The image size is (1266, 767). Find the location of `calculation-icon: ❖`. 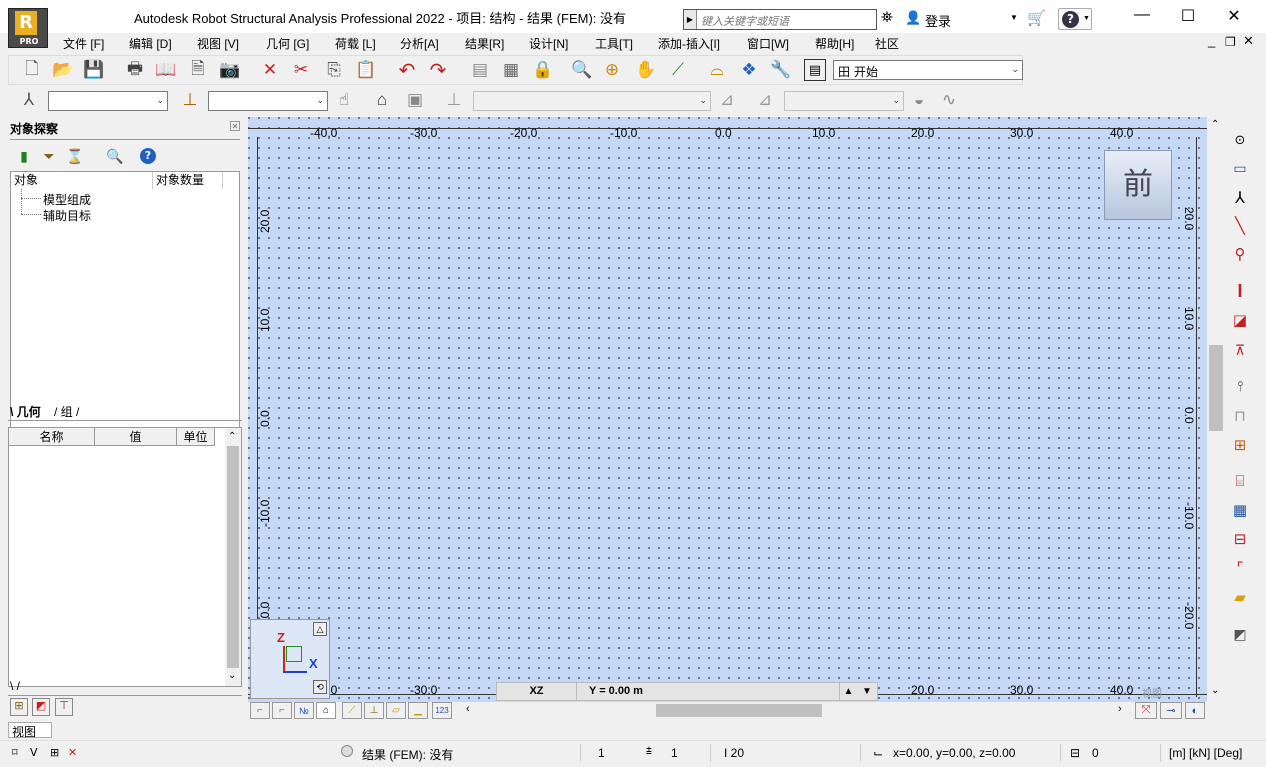

calculation-icon: ❖ is located at coordinates (749, 70).